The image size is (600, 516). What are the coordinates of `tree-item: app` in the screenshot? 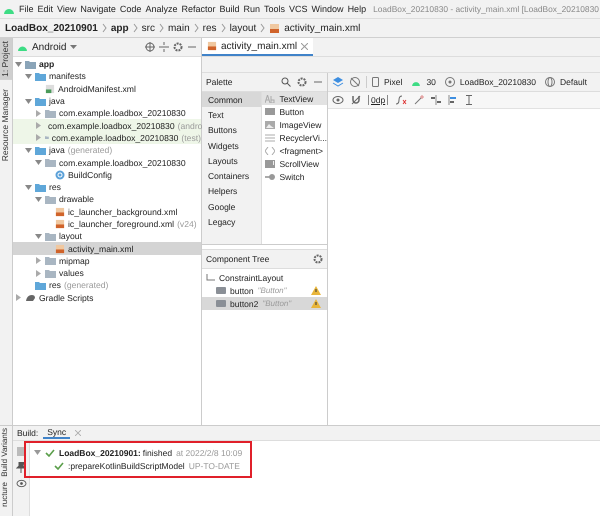 It's located at (107, 64).